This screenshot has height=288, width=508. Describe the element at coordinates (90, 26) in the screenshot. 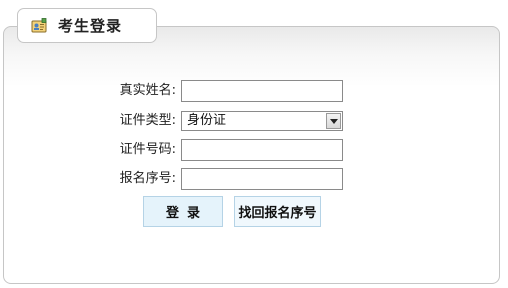

I see `page-title: 考生登录` at that location.